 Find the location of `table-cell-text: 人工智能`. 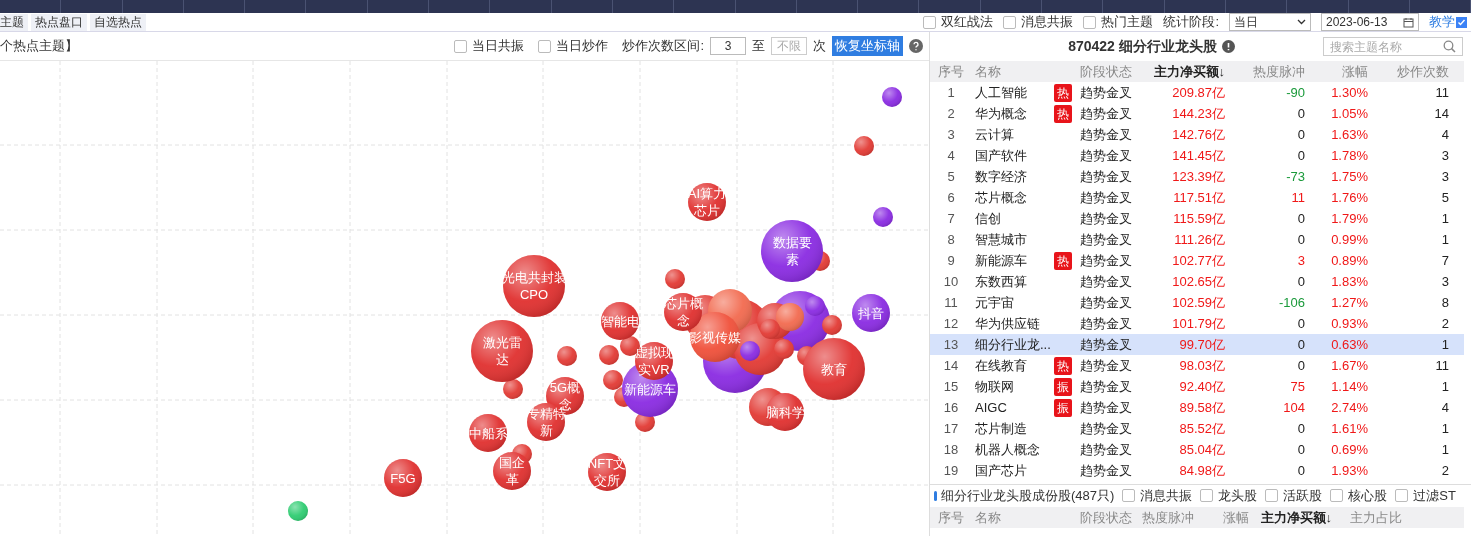

table-cell-text: 人工智能 is located at coordinates (1001, 92).